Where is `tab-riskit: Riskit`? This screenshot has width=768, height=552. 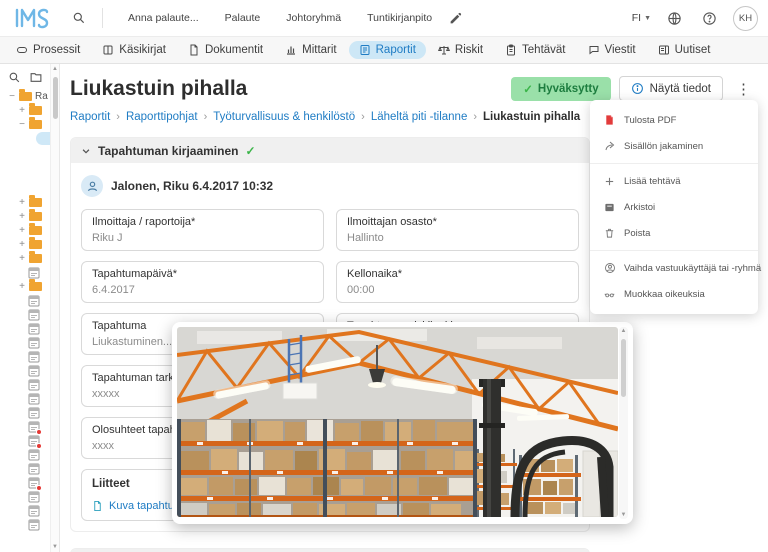 tab-riskit: Riskit is located at coordinates (460, 50).